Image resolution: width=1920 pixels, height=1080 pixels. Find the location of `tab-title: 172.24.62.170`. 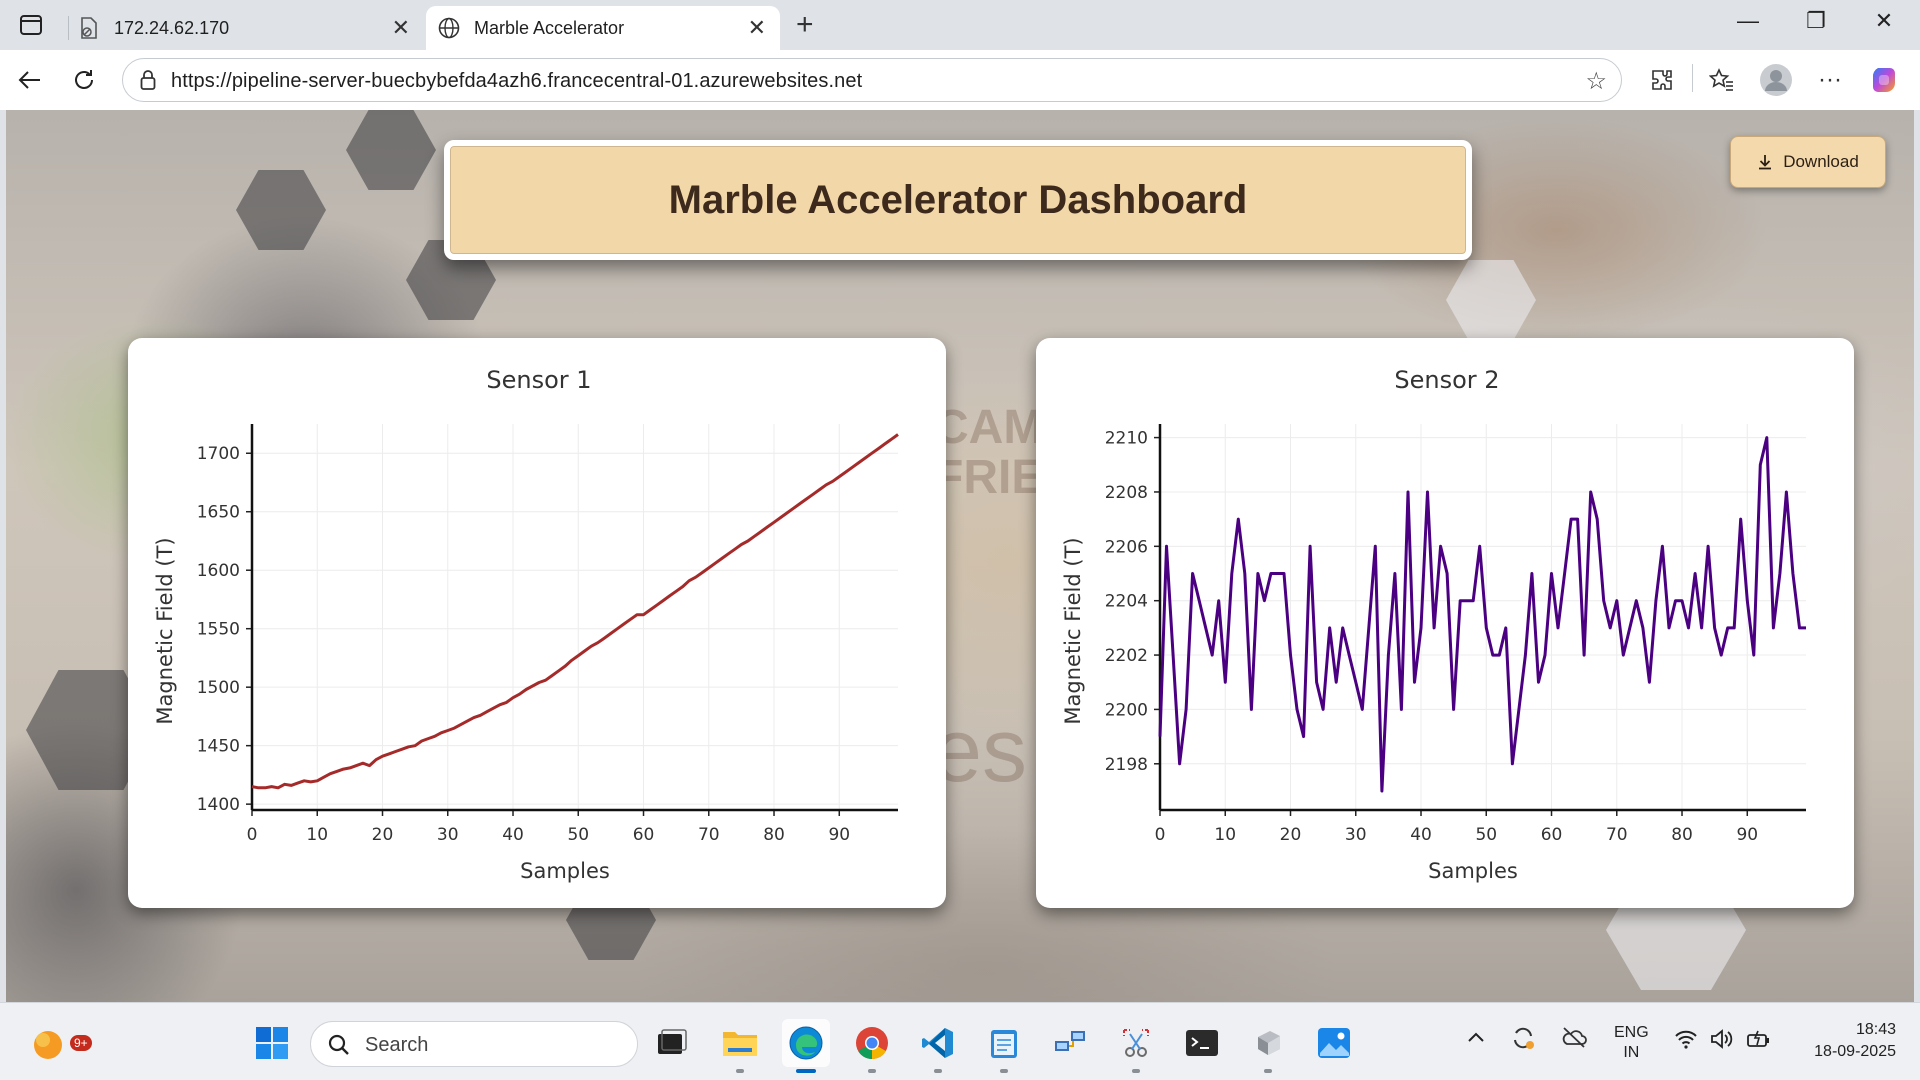

tab-title: 172.24.62.170 is located at coordinates (172, 27).